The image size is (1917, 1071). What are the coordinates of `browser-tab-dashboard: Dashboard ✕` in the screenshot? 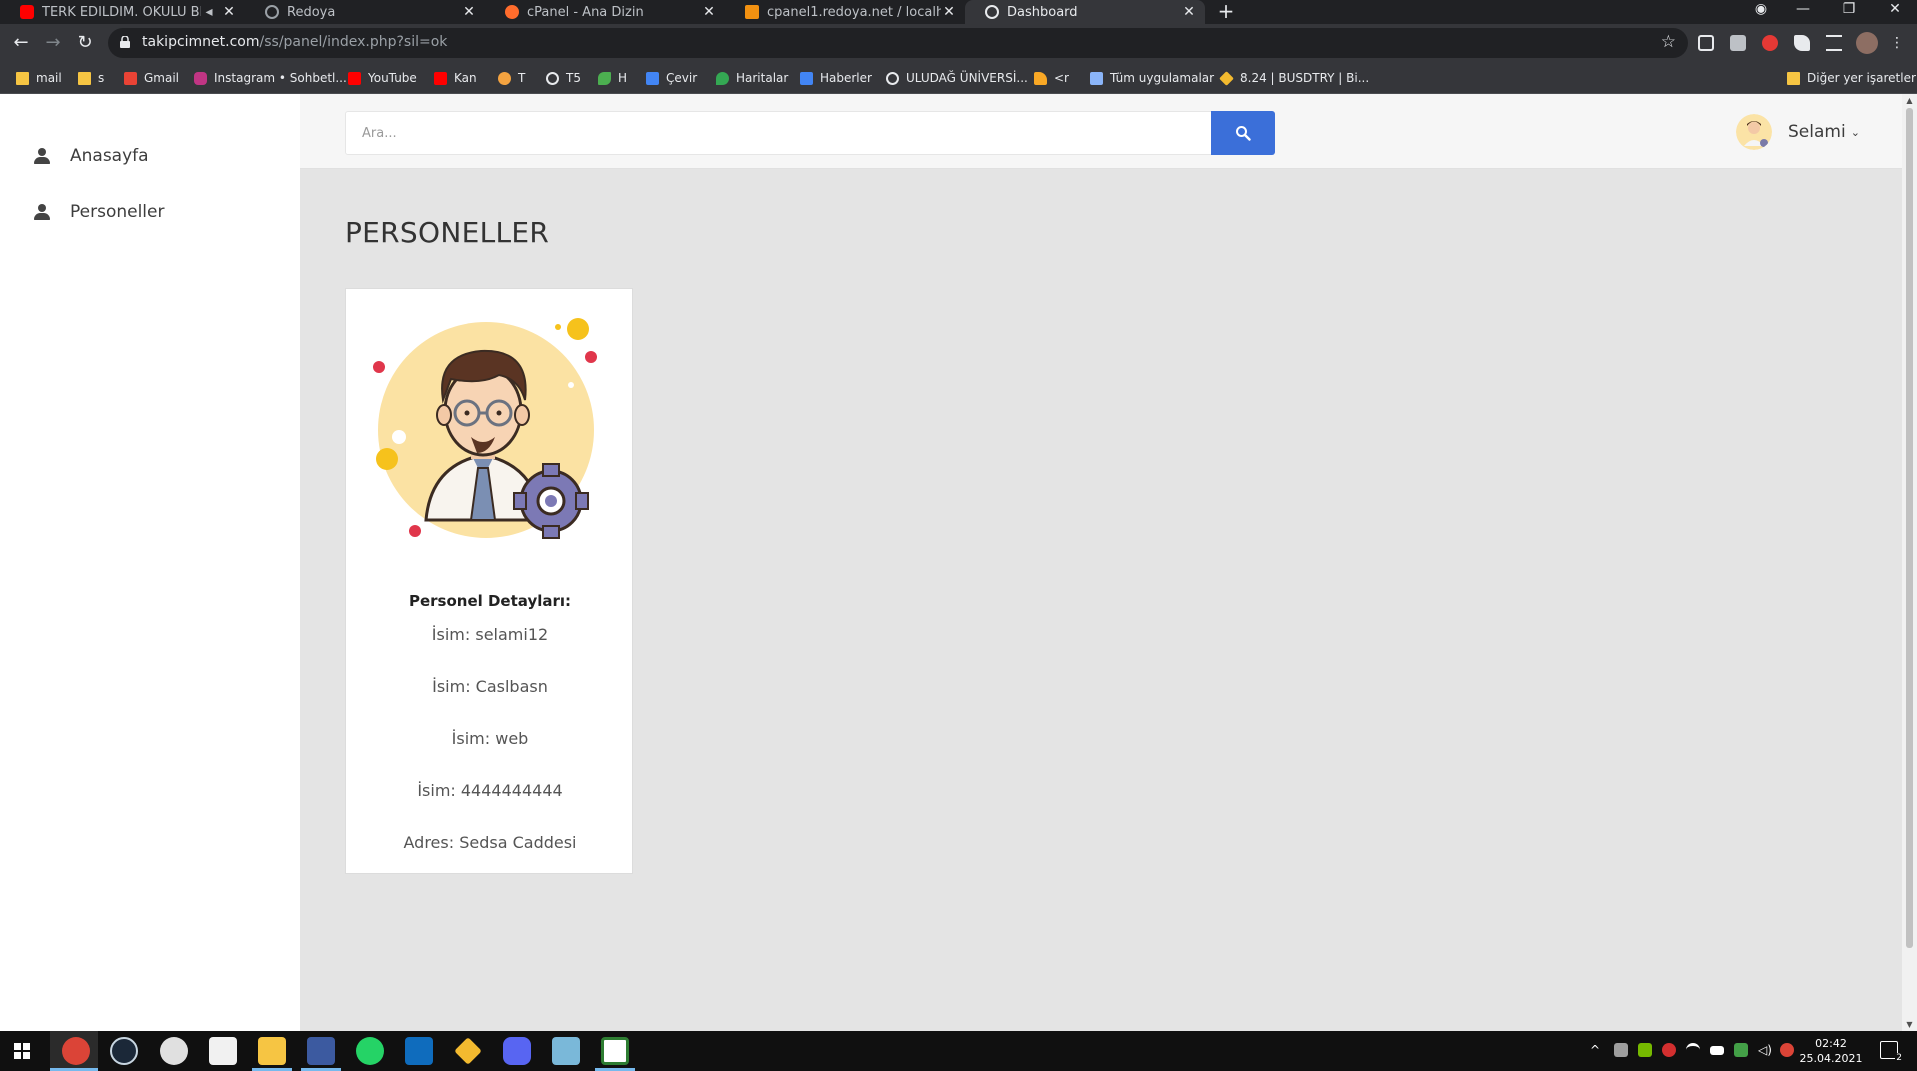 It's located at (1085, 12).